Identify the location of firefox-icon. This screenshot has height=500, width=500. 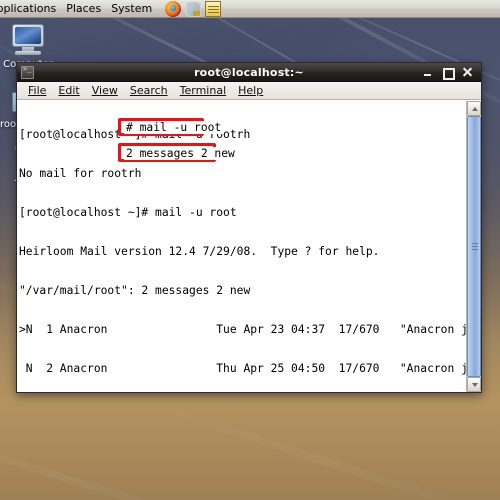
(173, 8).